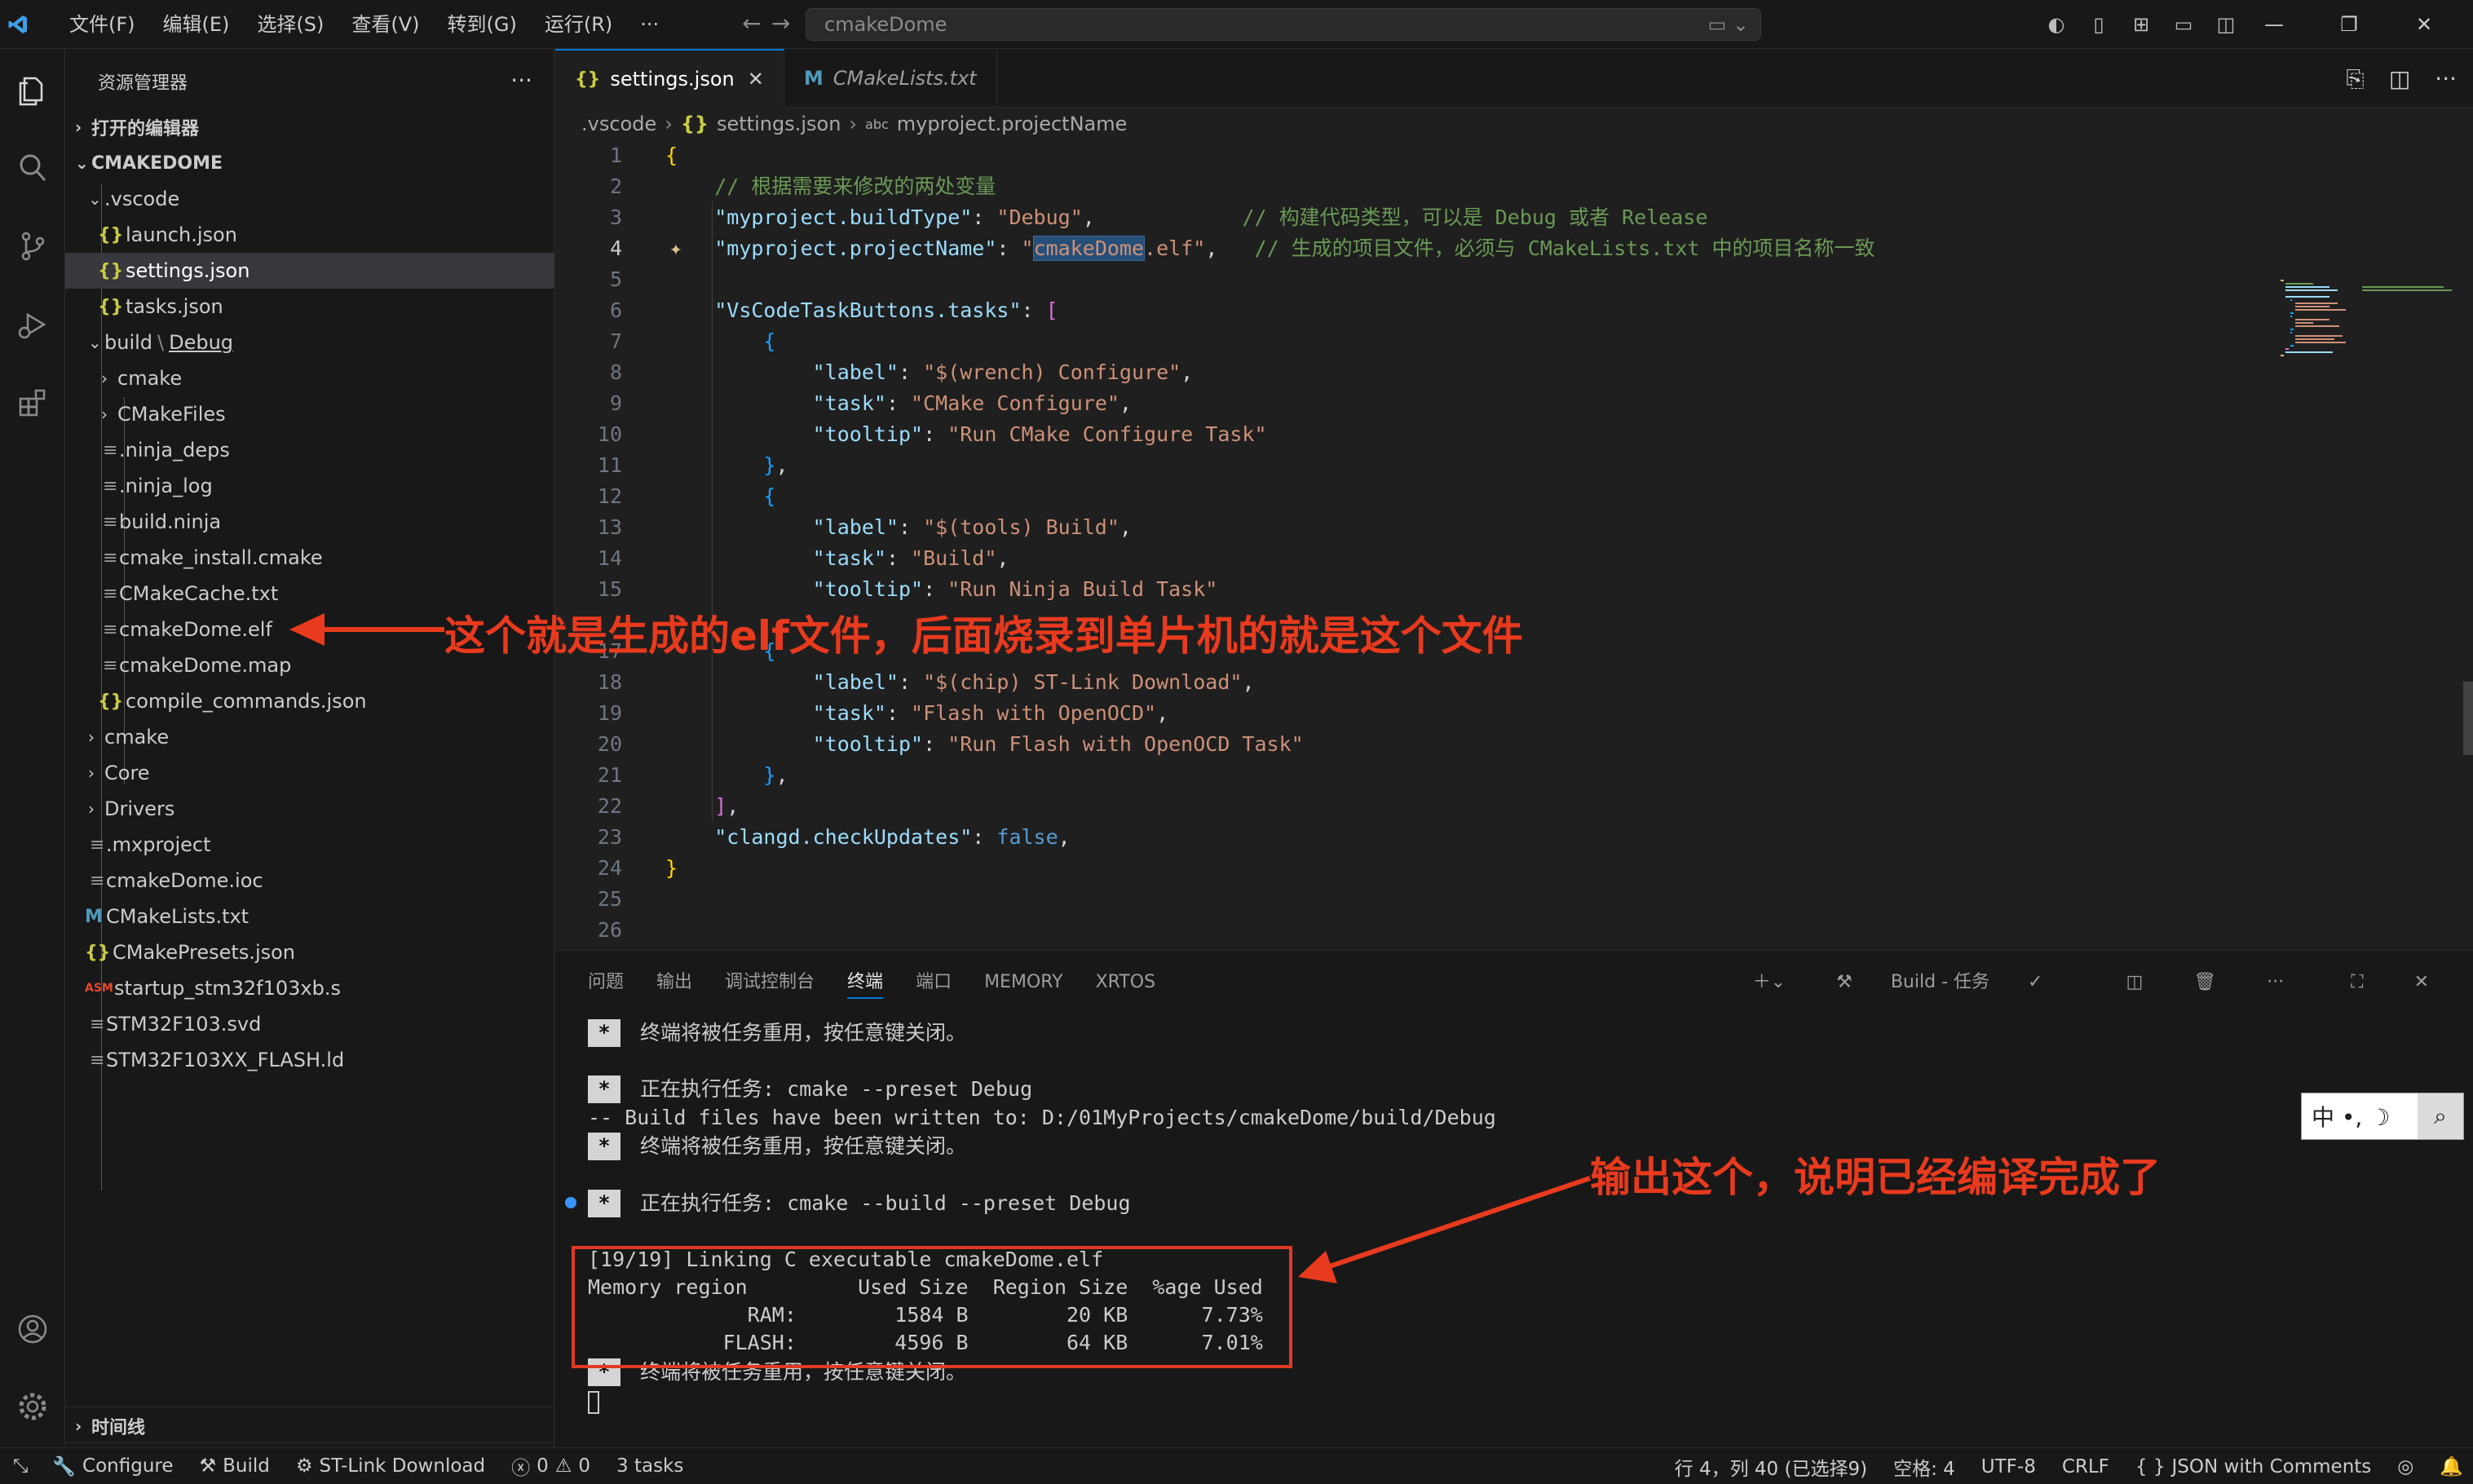 This screenshot has height=1484, width=2473. Describe the element at coordinates (604, 1146) in the screenshot. I see `asterisk-badge: *` at that location.